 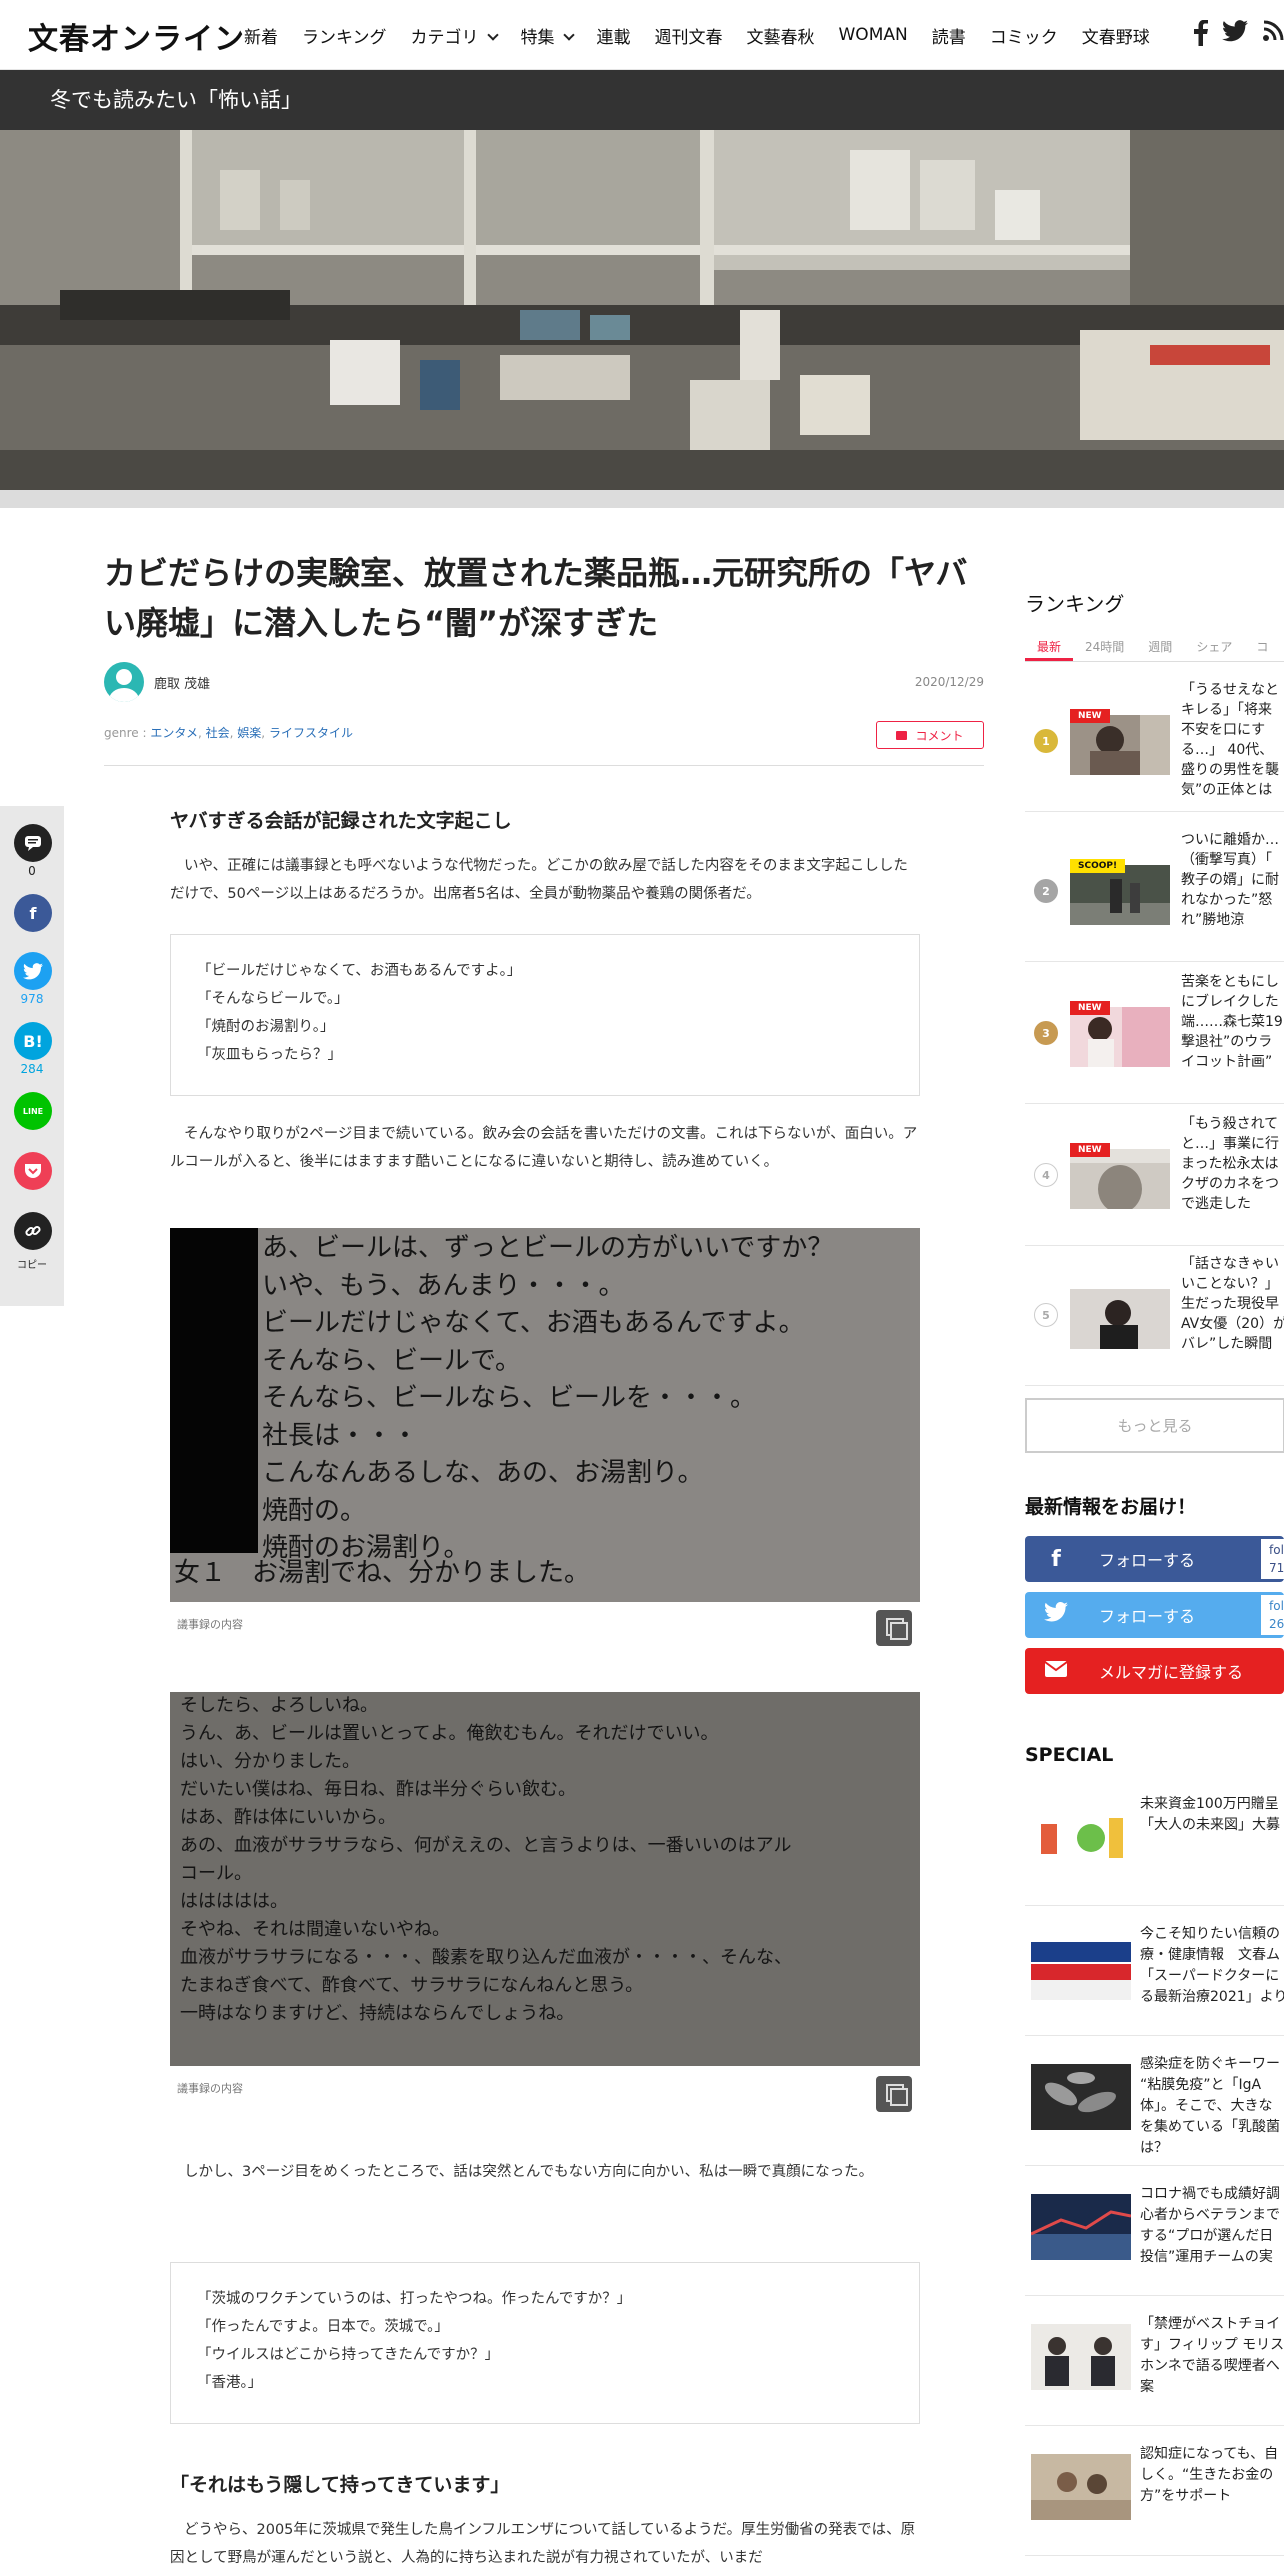 What do you see at coordinates (1024, 35) in the screenshot?
I see `nav-item-comic: コミック` at bounding box center [1024, 35].